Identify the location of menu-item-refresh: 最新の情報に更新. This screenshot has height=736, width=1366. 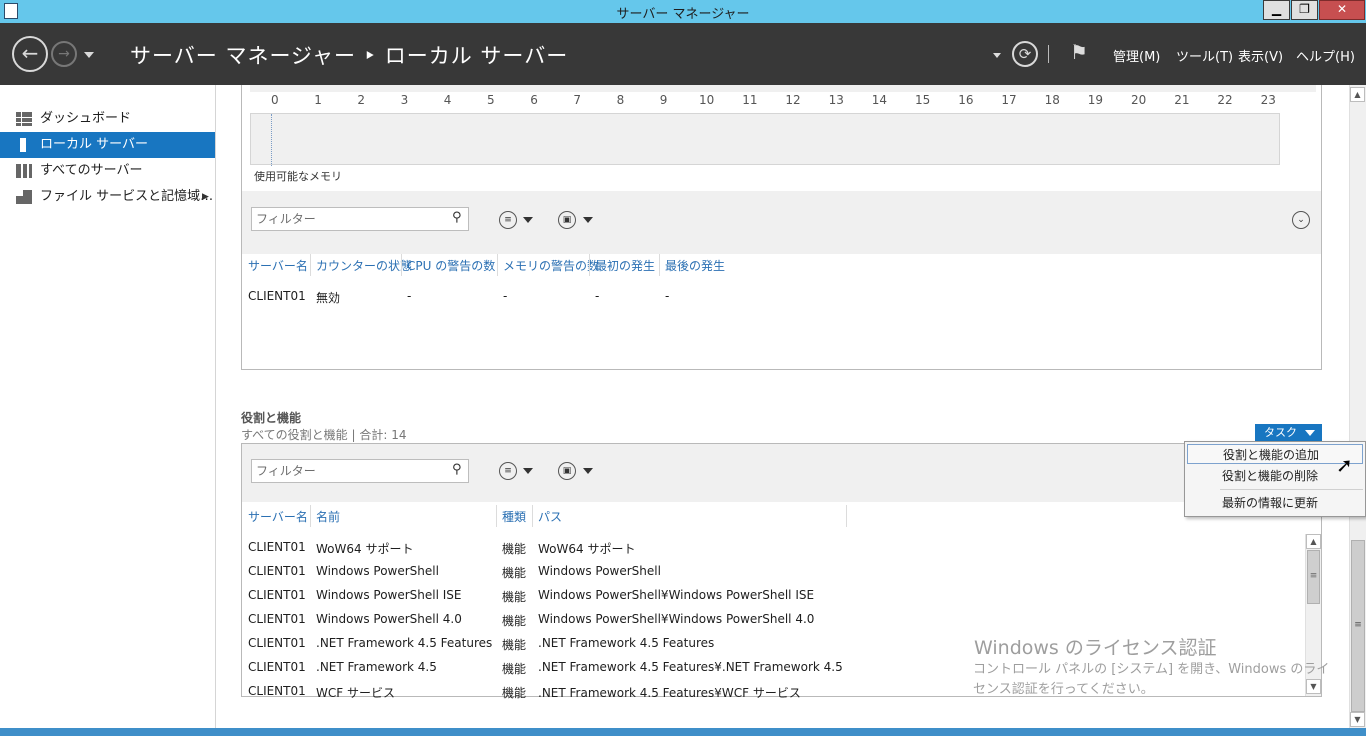
(1275, 503).